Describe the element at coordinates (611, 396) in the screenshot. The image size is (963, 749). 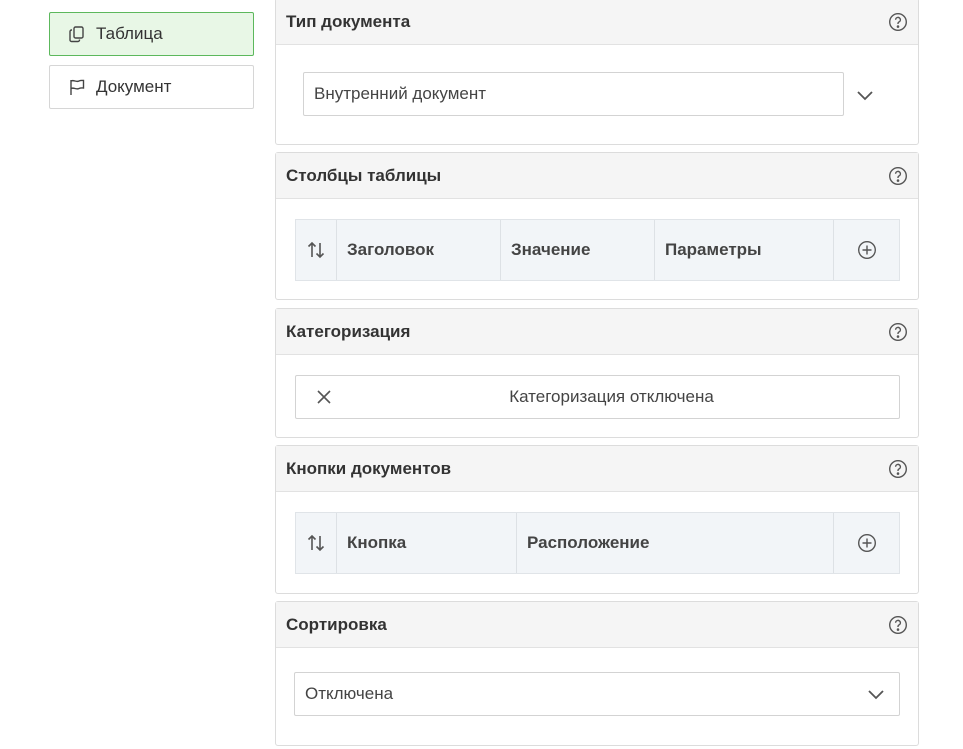
I see `categorization-toggle-label: Категоризация отключена` at that location.